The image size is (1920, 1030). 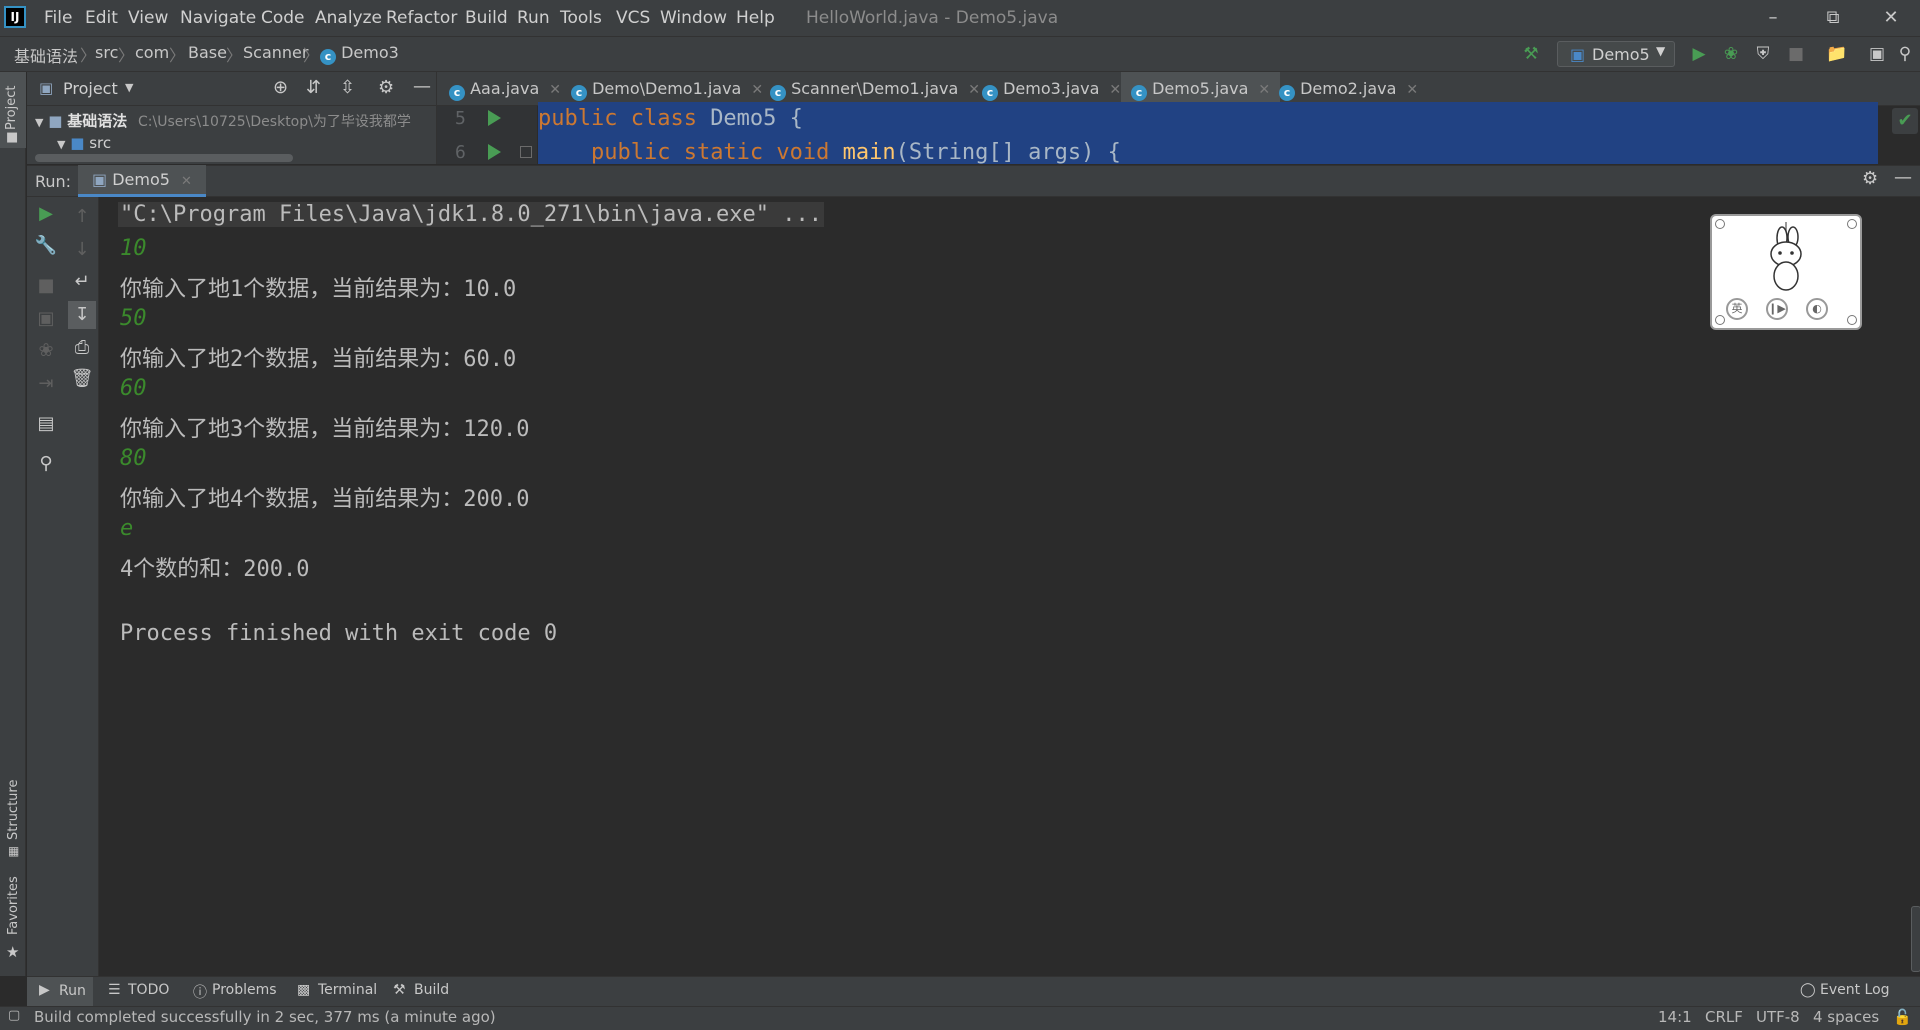 What do you see at coordinates (1877, 54) in the screenshot?
I see `window-layout-icon: ▣` at bounding box center [1877, 54].